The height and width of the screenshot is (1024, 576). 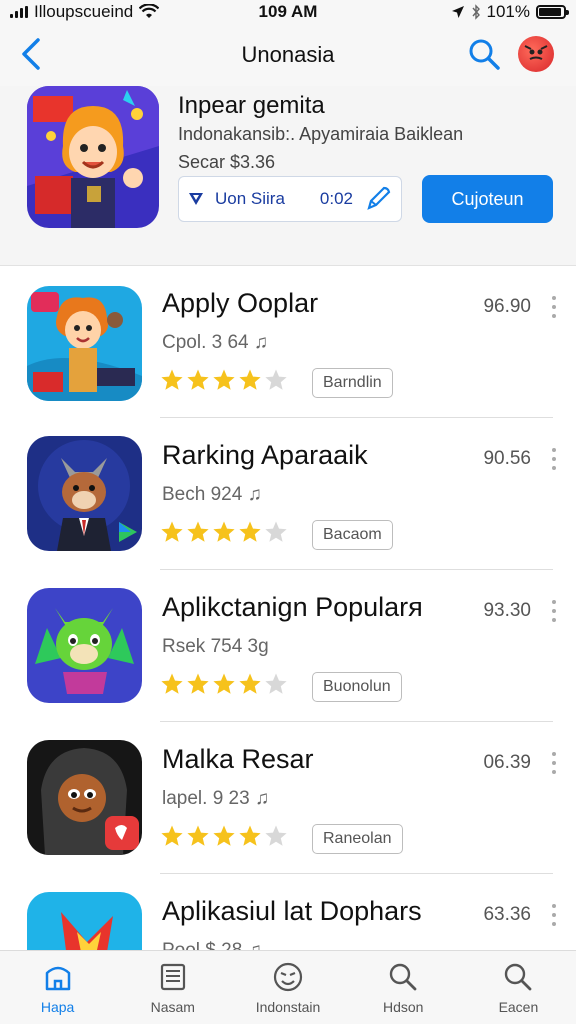 What do you see at coordinates (215, 646) in the screenshot?
I see `app-meta: Rsek 754 3g` at bounding box center [215, 646].